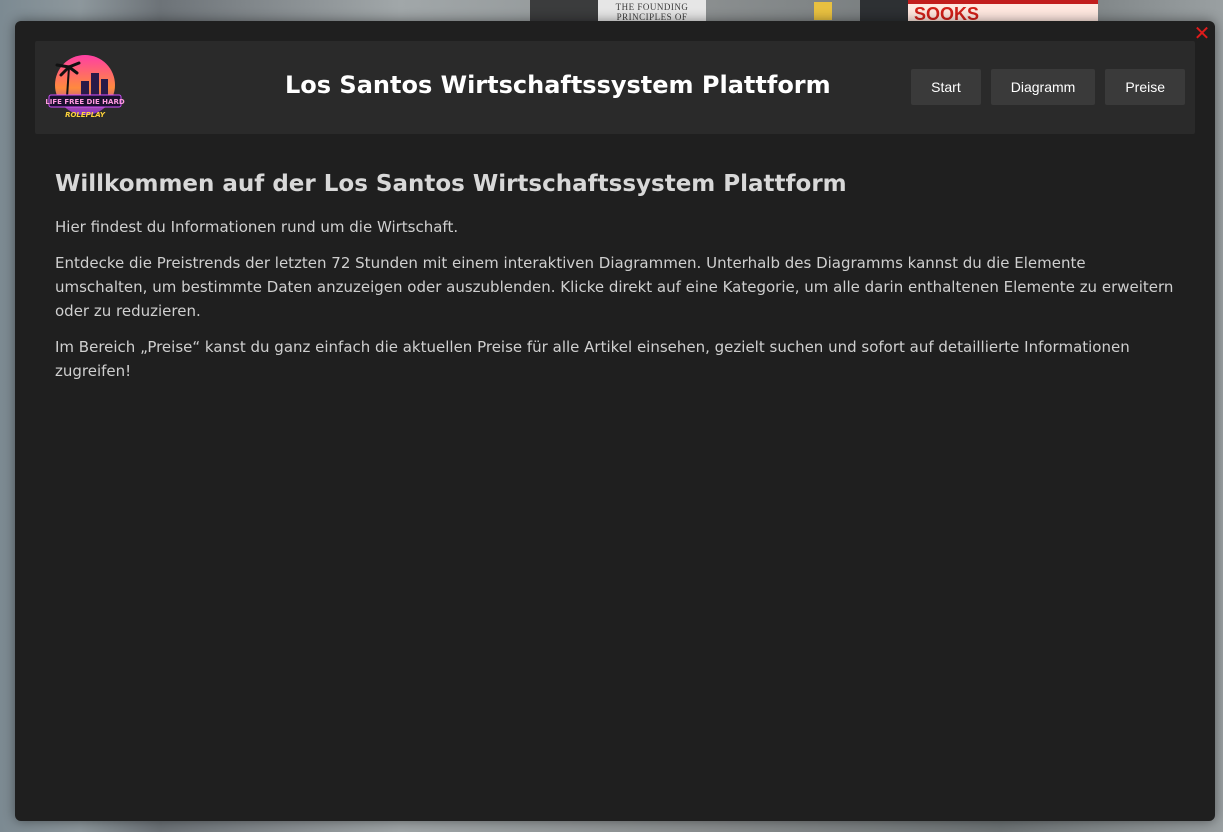 This screenshot has height=832, width=1223. I want to click on logo-text-primary: LIFE FREE DIE HARD, so click(85, 102).